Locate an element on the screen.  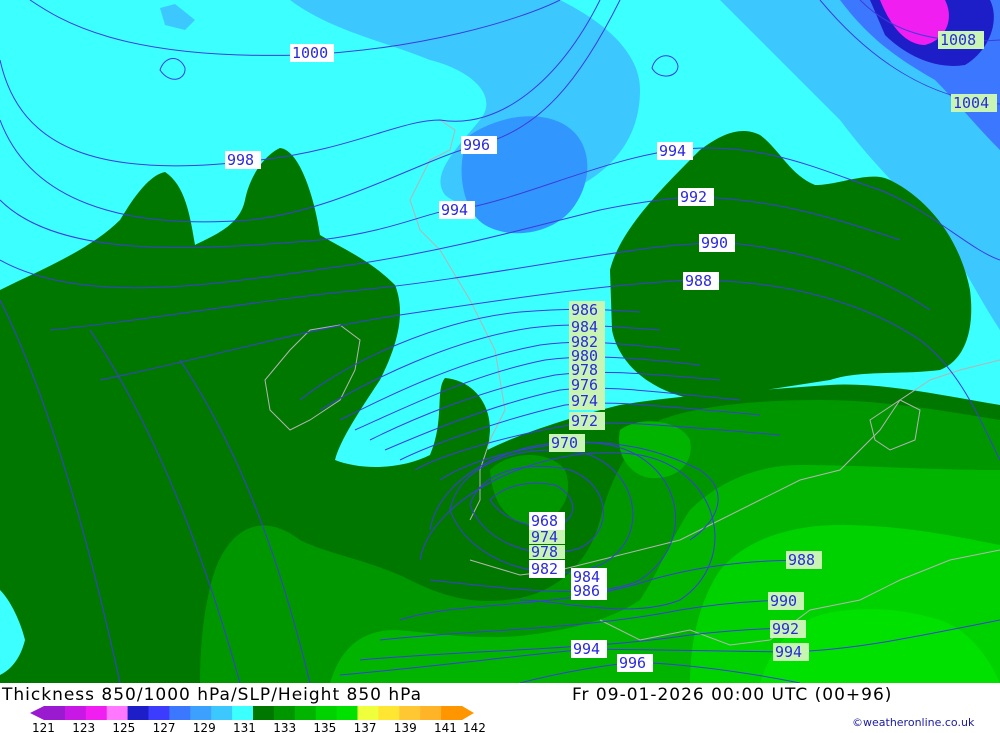
svg-text: 982 is located at coordinates (544, 569).